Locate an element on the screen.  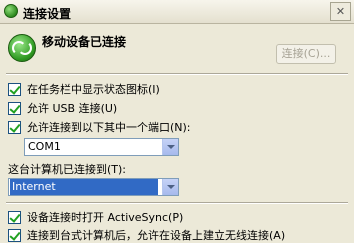
connection-select: Internet is located at coordinates (93, 187).